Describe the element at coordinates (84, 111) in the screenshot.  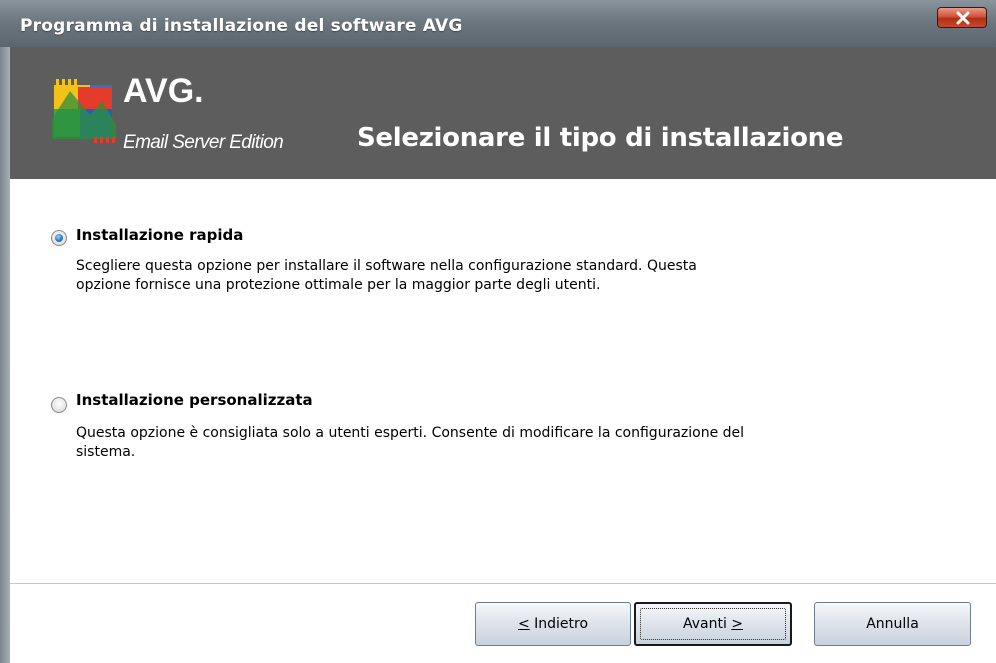
I see `avg-logo-icon` at that location.